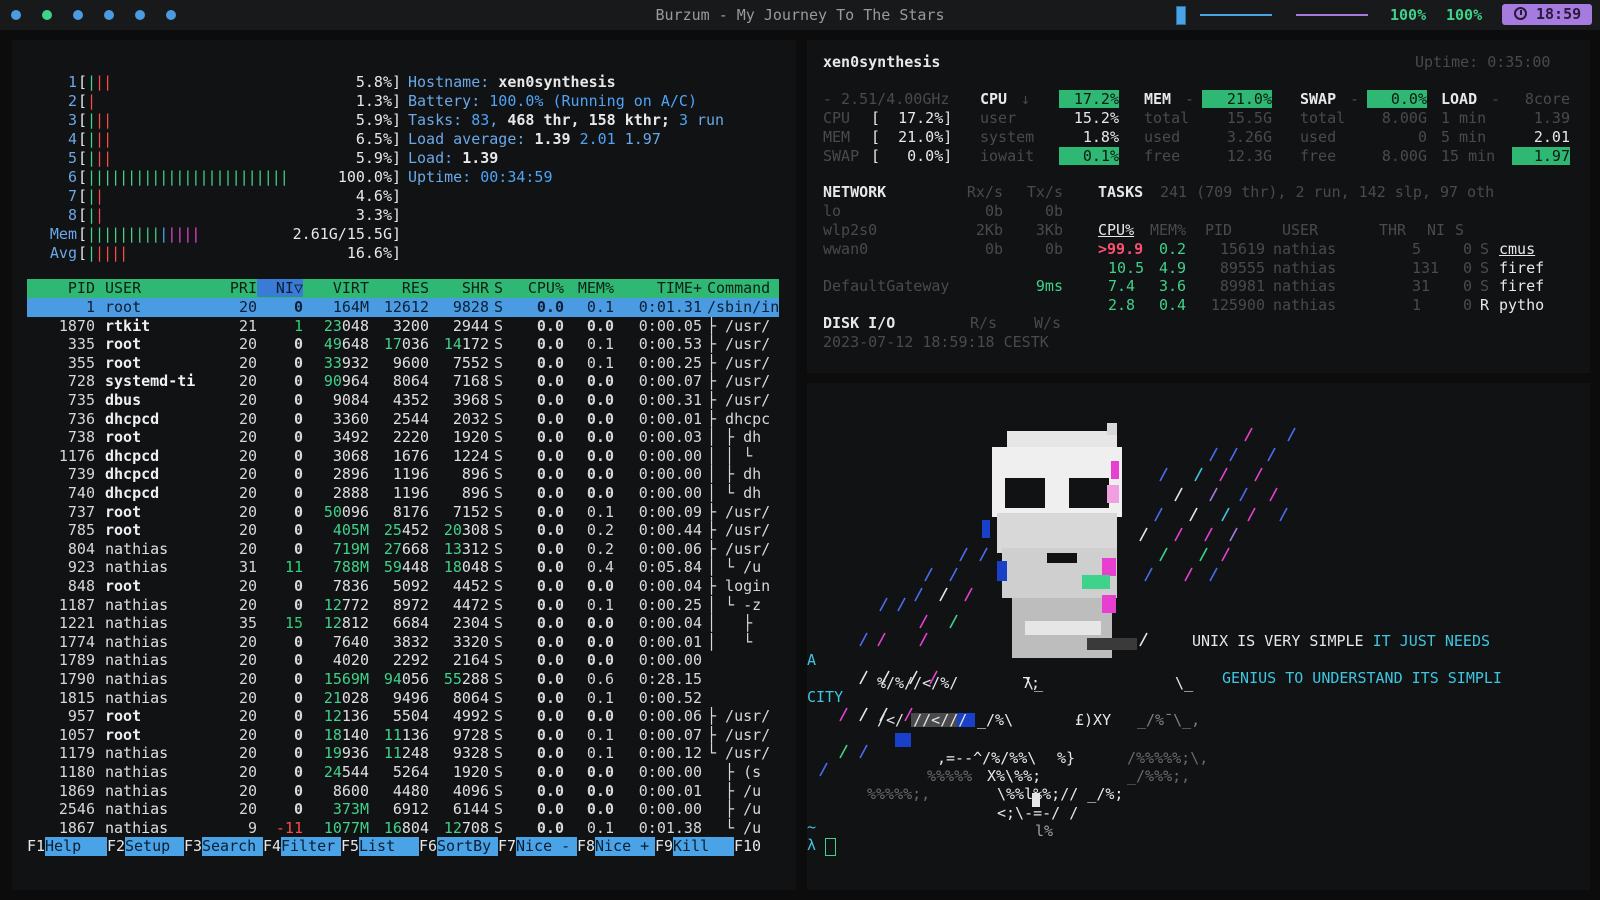 The height and width of the screenshot is (900, 1600). What do you see at coordinates (1236, 15) in the screenshot?
I see `volume-slider` at bounding box center [1236, 15].